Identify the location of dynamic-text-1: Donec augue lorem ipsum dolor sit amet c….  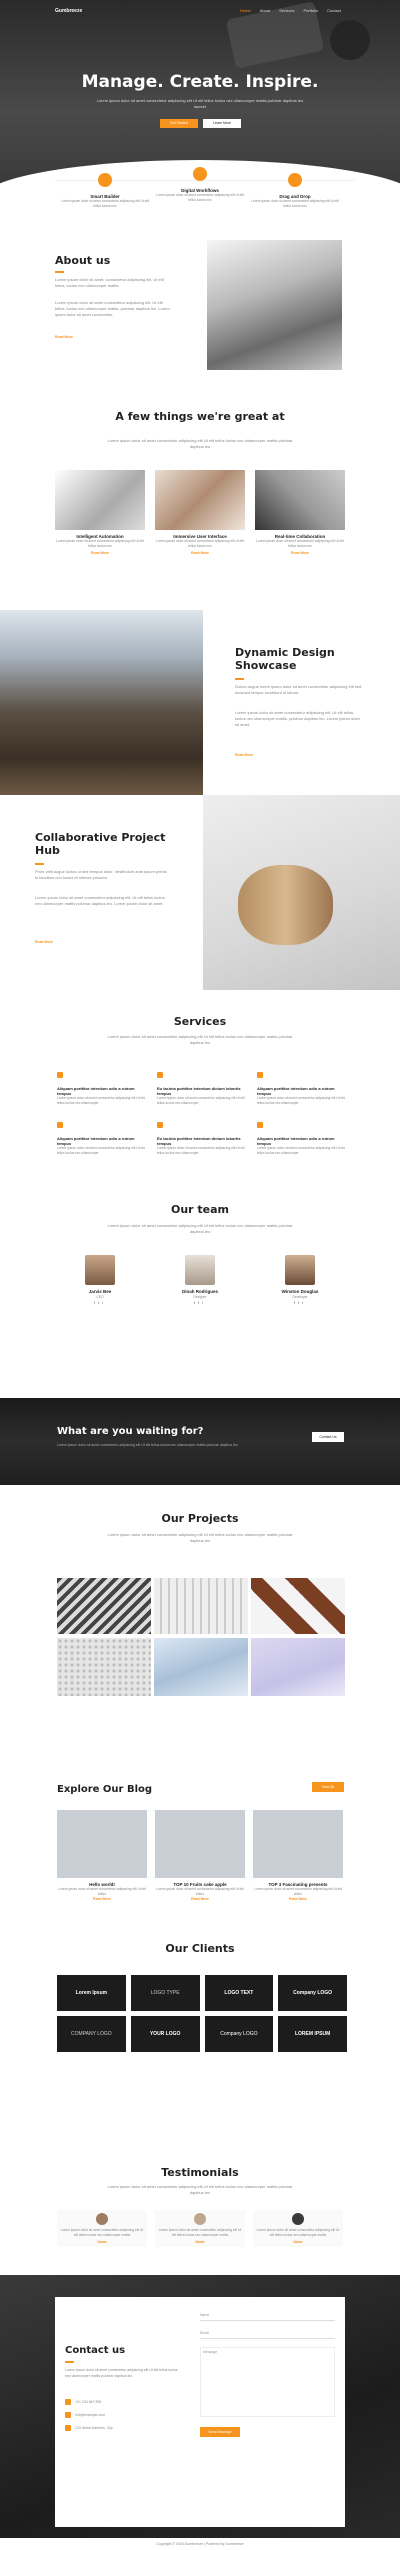
(298, 689).